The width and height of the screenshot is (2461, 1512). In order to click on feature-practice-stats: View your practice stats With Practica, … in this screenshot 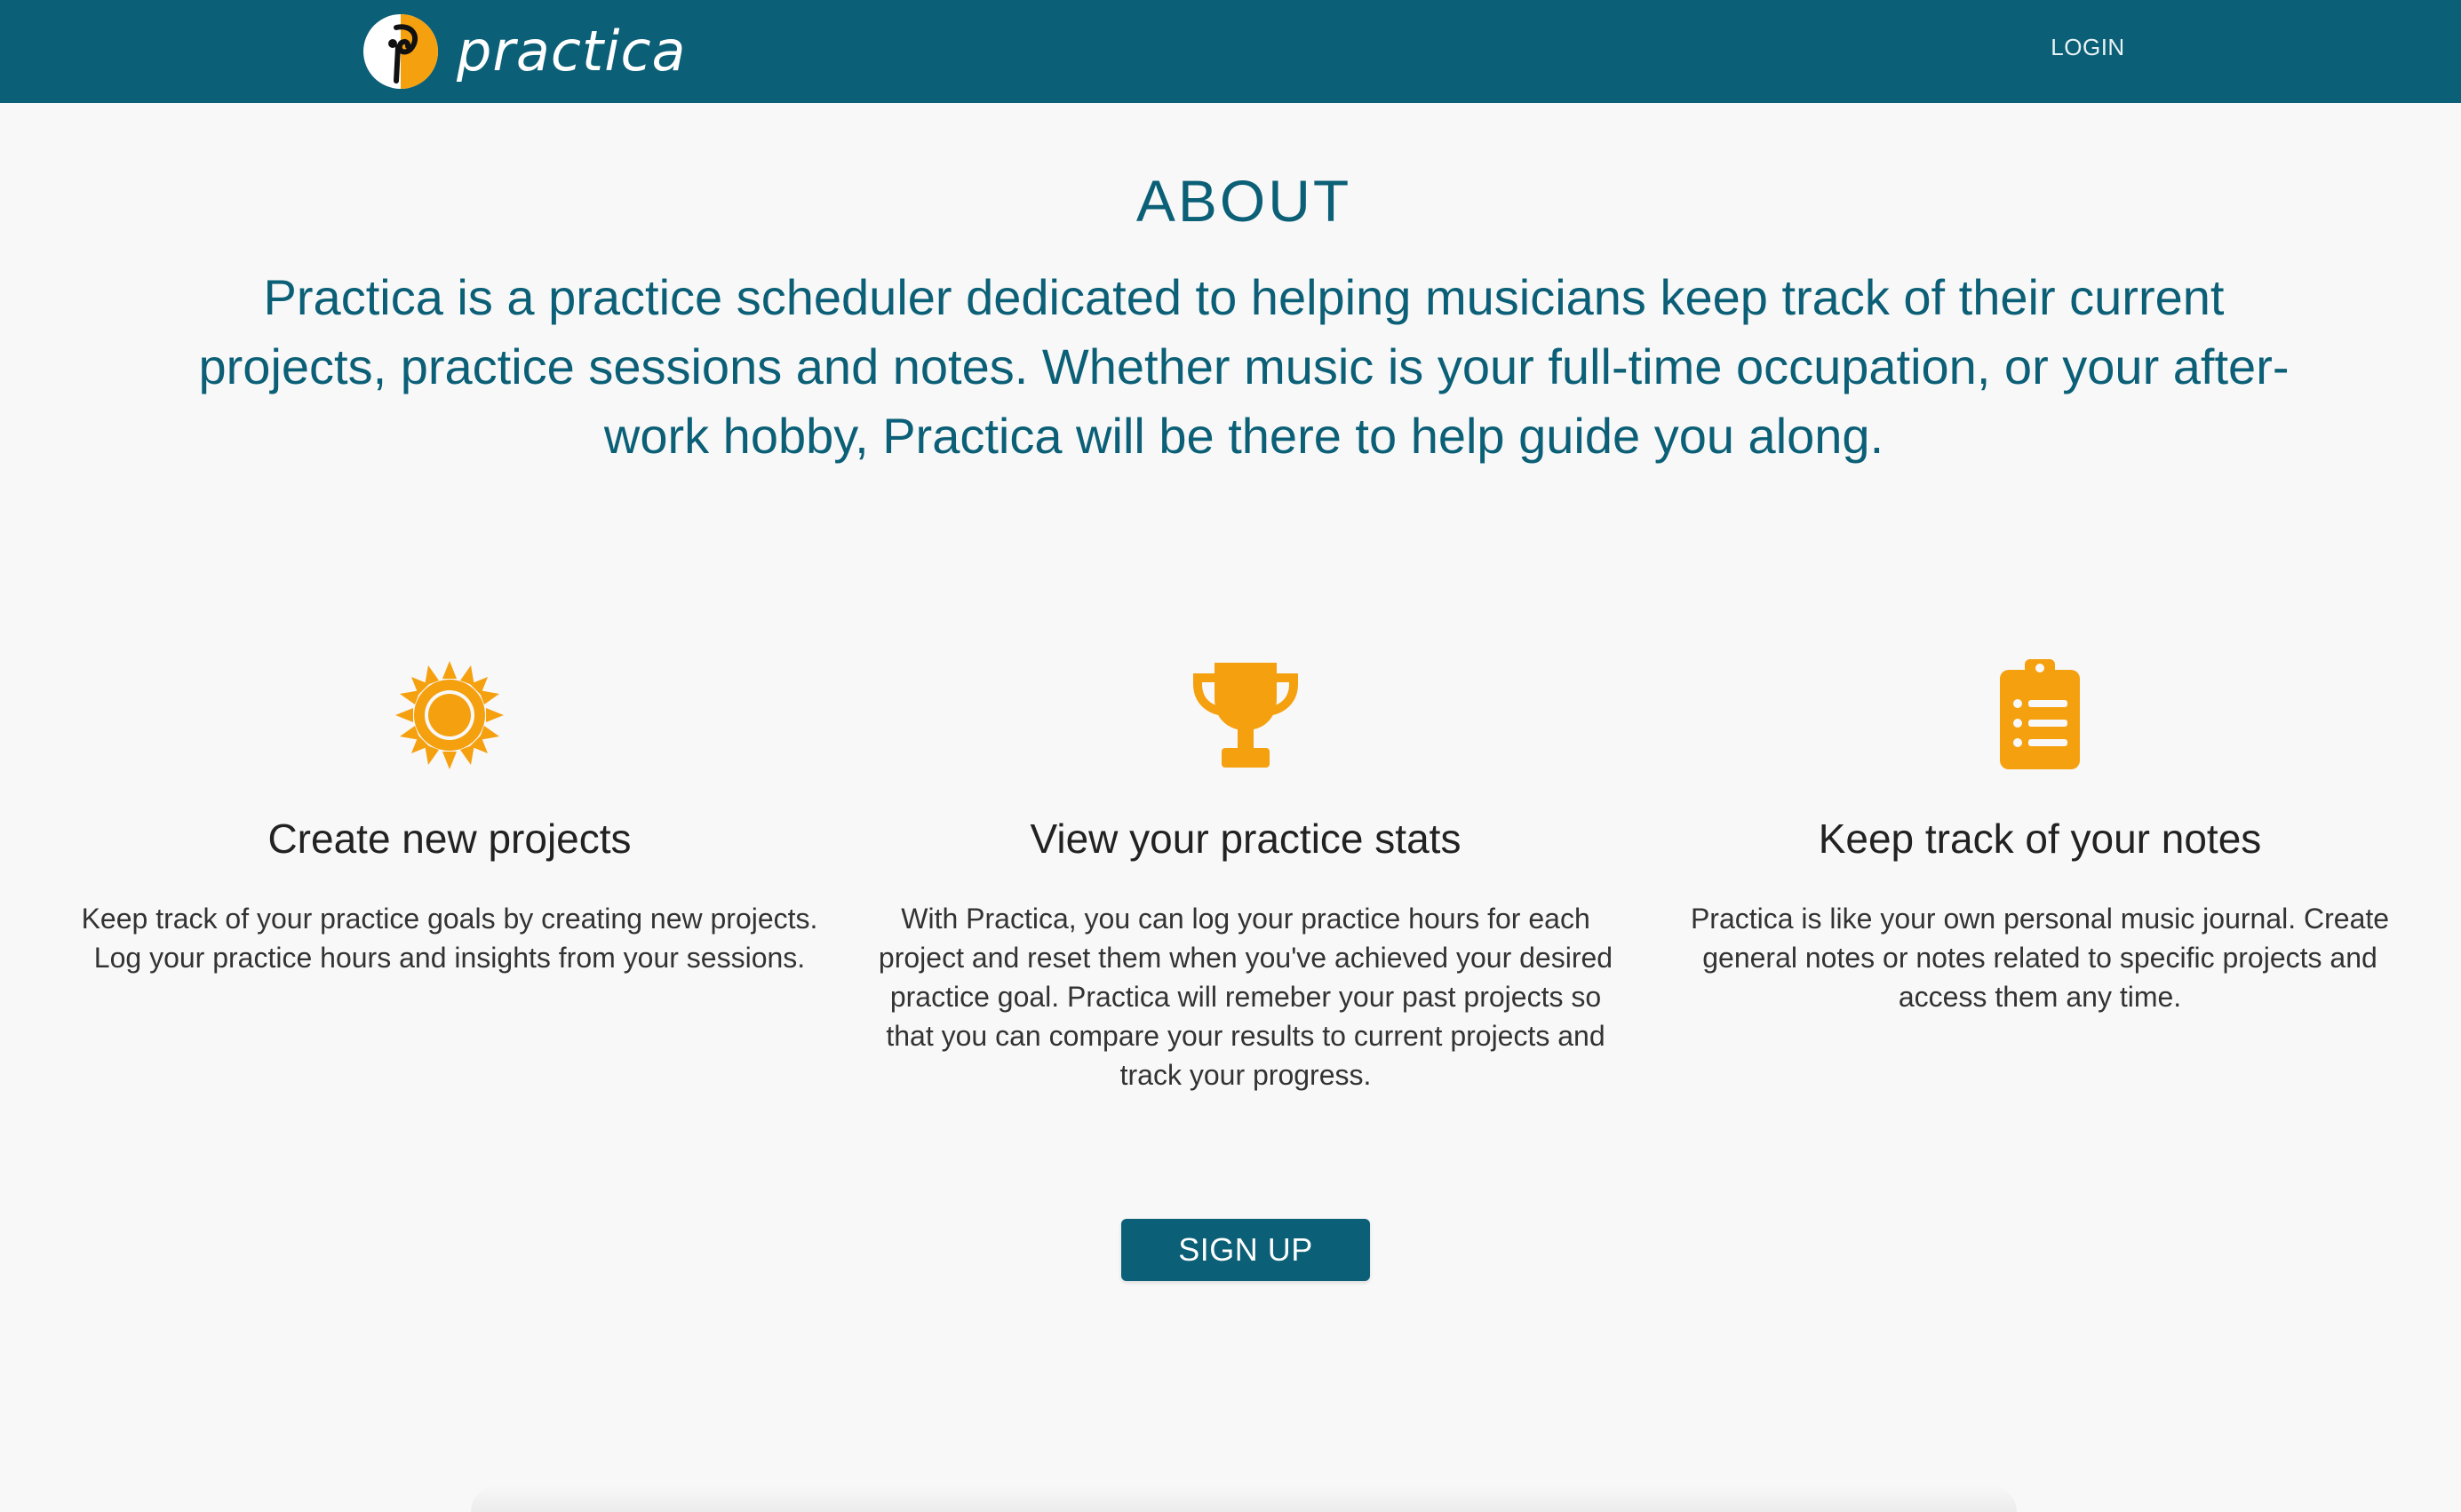, I will do `click(1246, 875)`.